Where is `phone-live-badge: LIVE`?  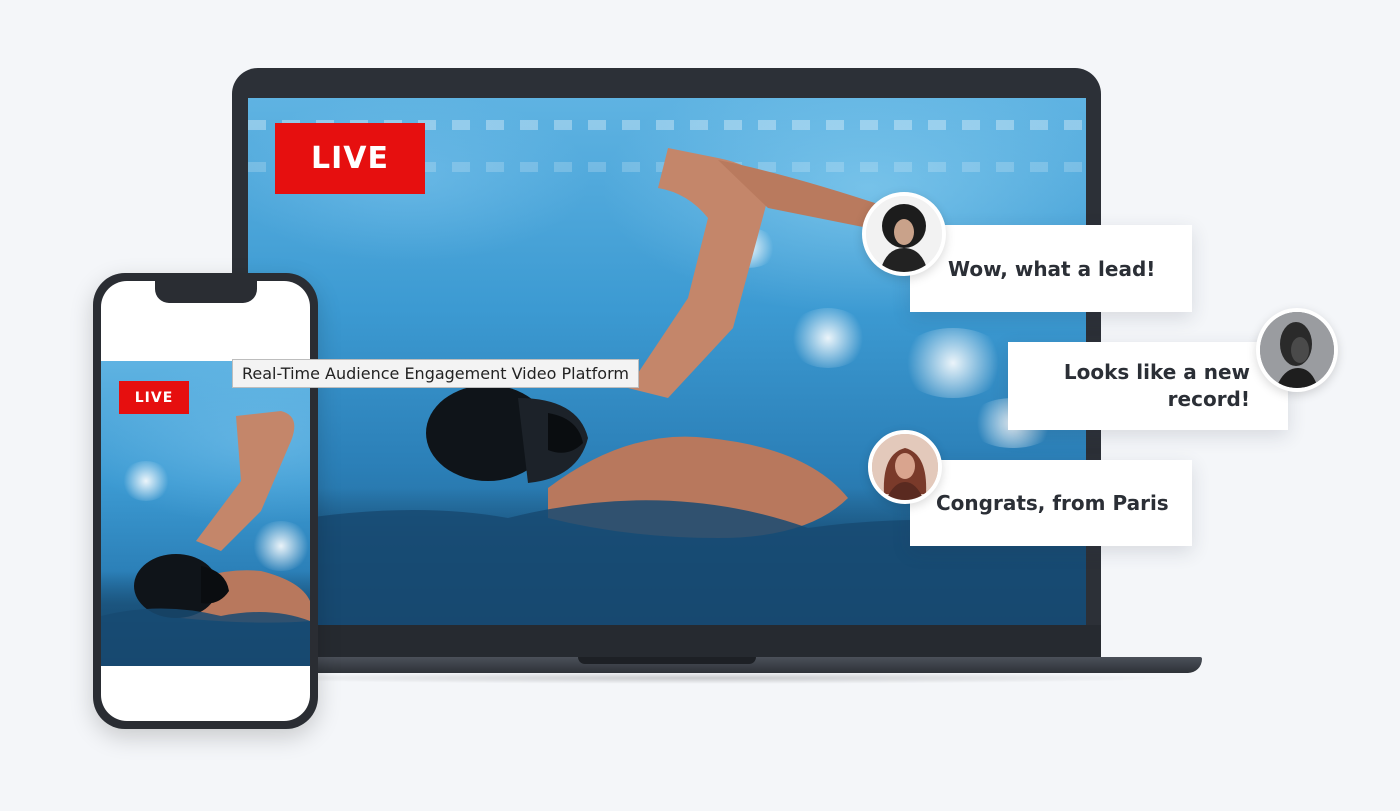
phone-live-badge: LIVE is located at coordinates (154, 397).